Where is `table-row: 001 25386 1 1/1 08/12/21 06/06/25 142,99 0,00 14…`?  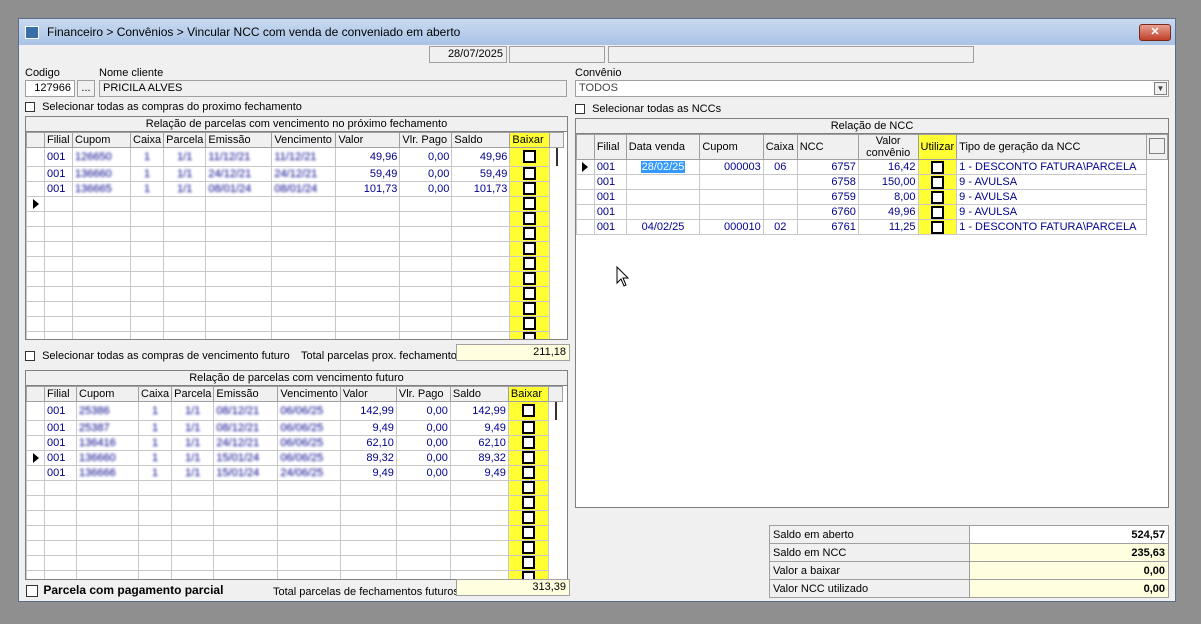 table-row: 001 25386 1 1/1 08/12/21 06/06/25 142,99 0,00 14… is located at coordinates (294, 411).